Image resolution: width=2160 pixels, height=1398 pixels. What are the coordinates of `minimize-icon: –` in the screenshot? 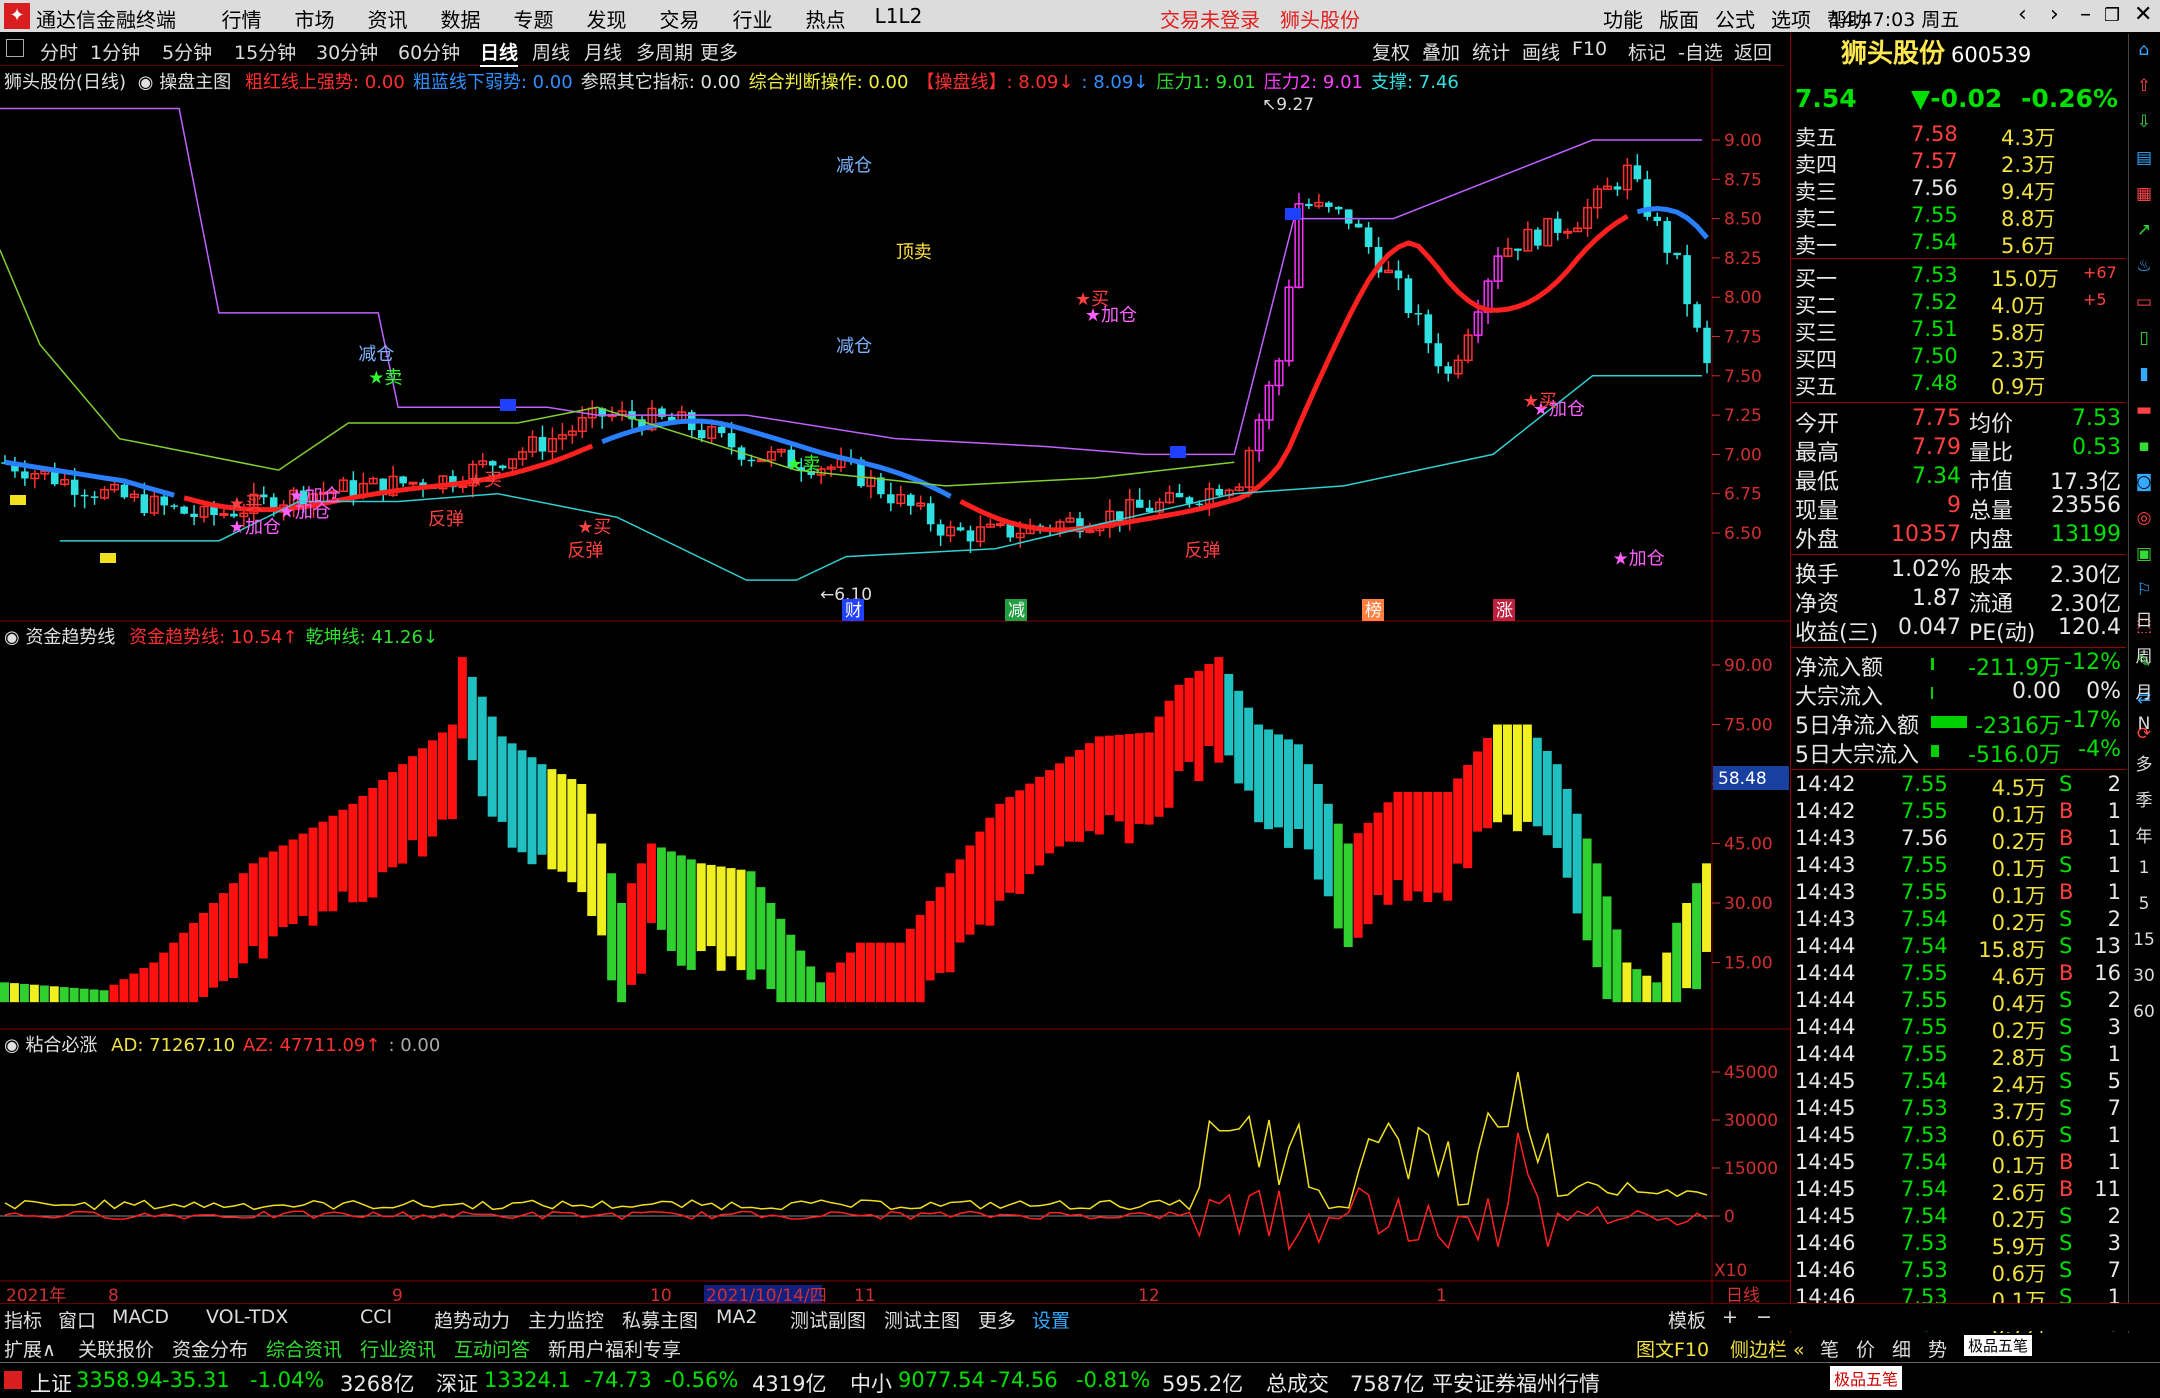 It's located at (2085, 14).